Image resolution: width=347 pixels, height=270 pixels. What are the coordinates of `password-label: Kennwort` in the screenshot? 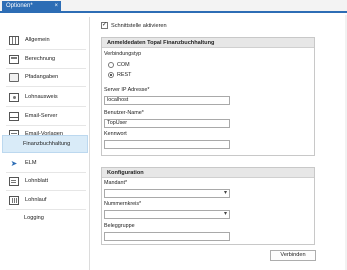 It's located at (115, 134).